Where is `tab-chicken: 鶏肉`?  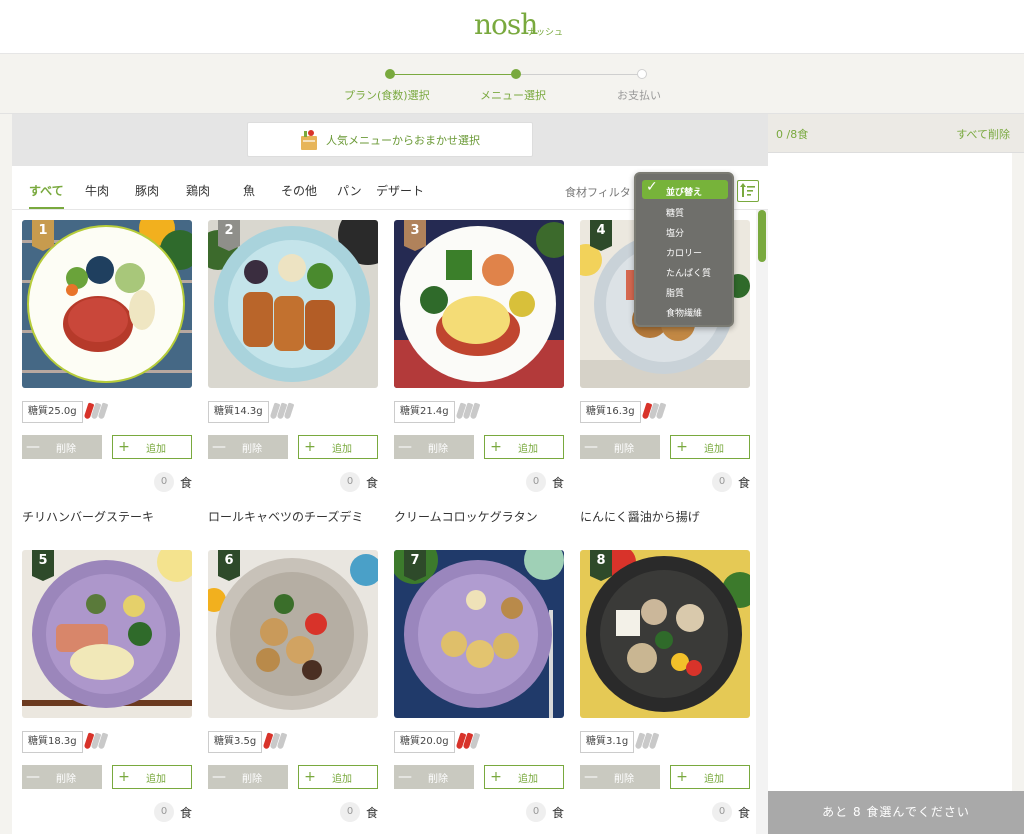 tab-chicken: 鶏肉 is located at coordinates (198, 194).